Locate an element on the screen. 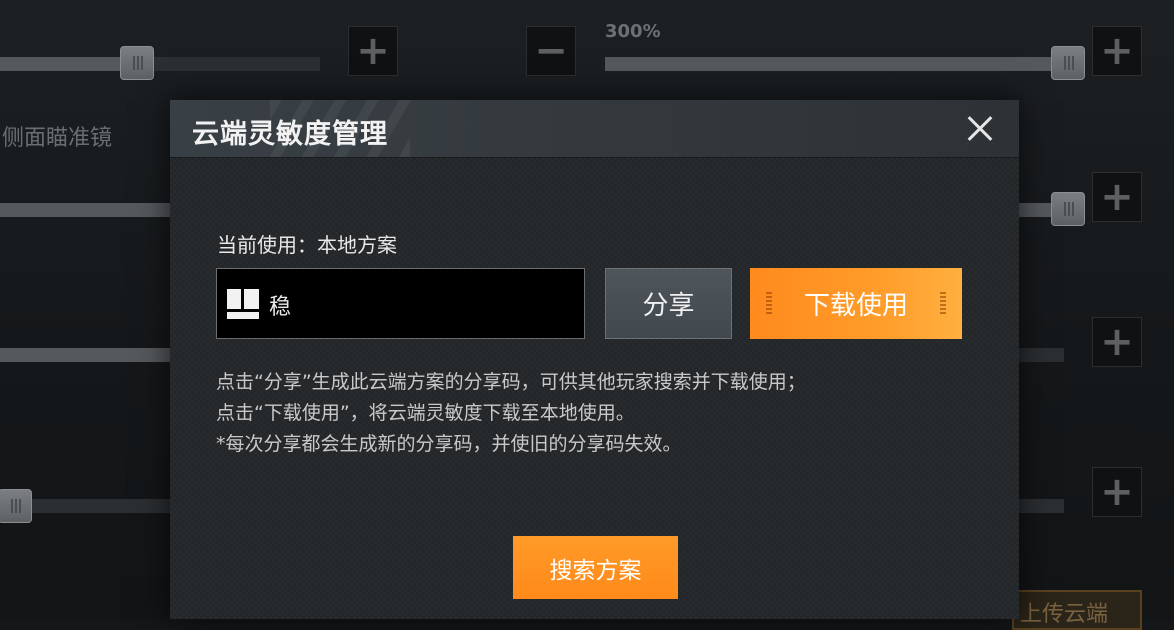 Image resolution: width=1174 pixels, height=630 pixels. slider-track-row1-right is located at coordinates (845, 64).